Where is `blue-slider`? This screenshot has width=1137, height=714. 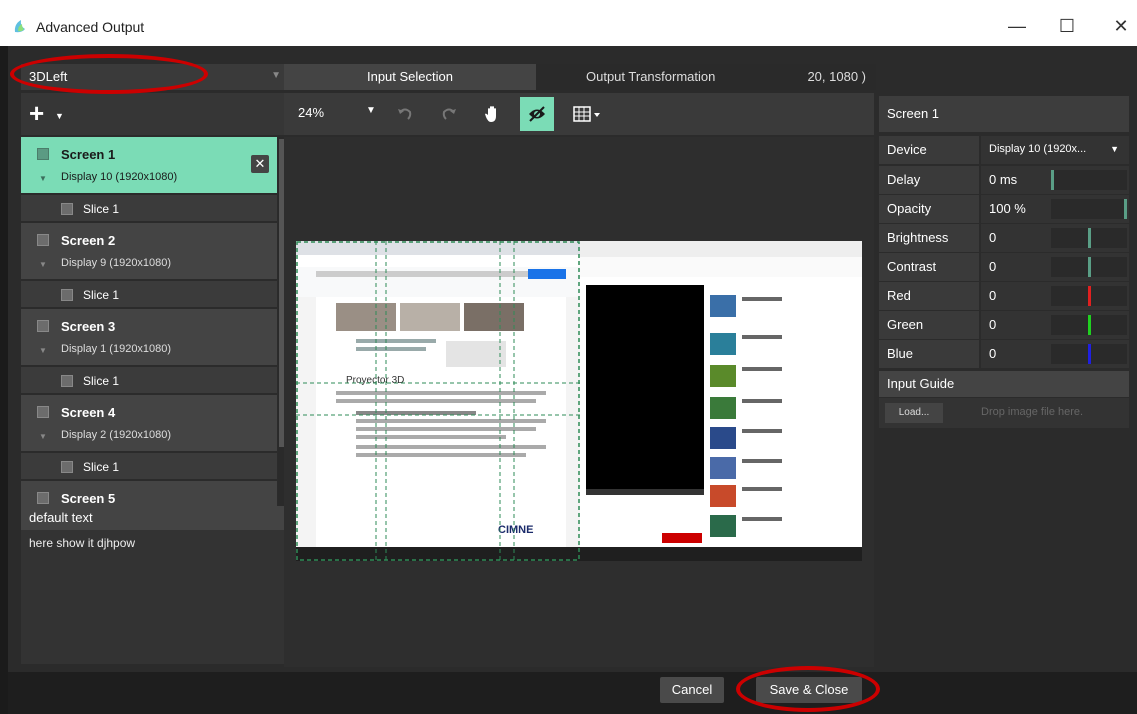 blue-slider is located at coordinates (1089, 354).